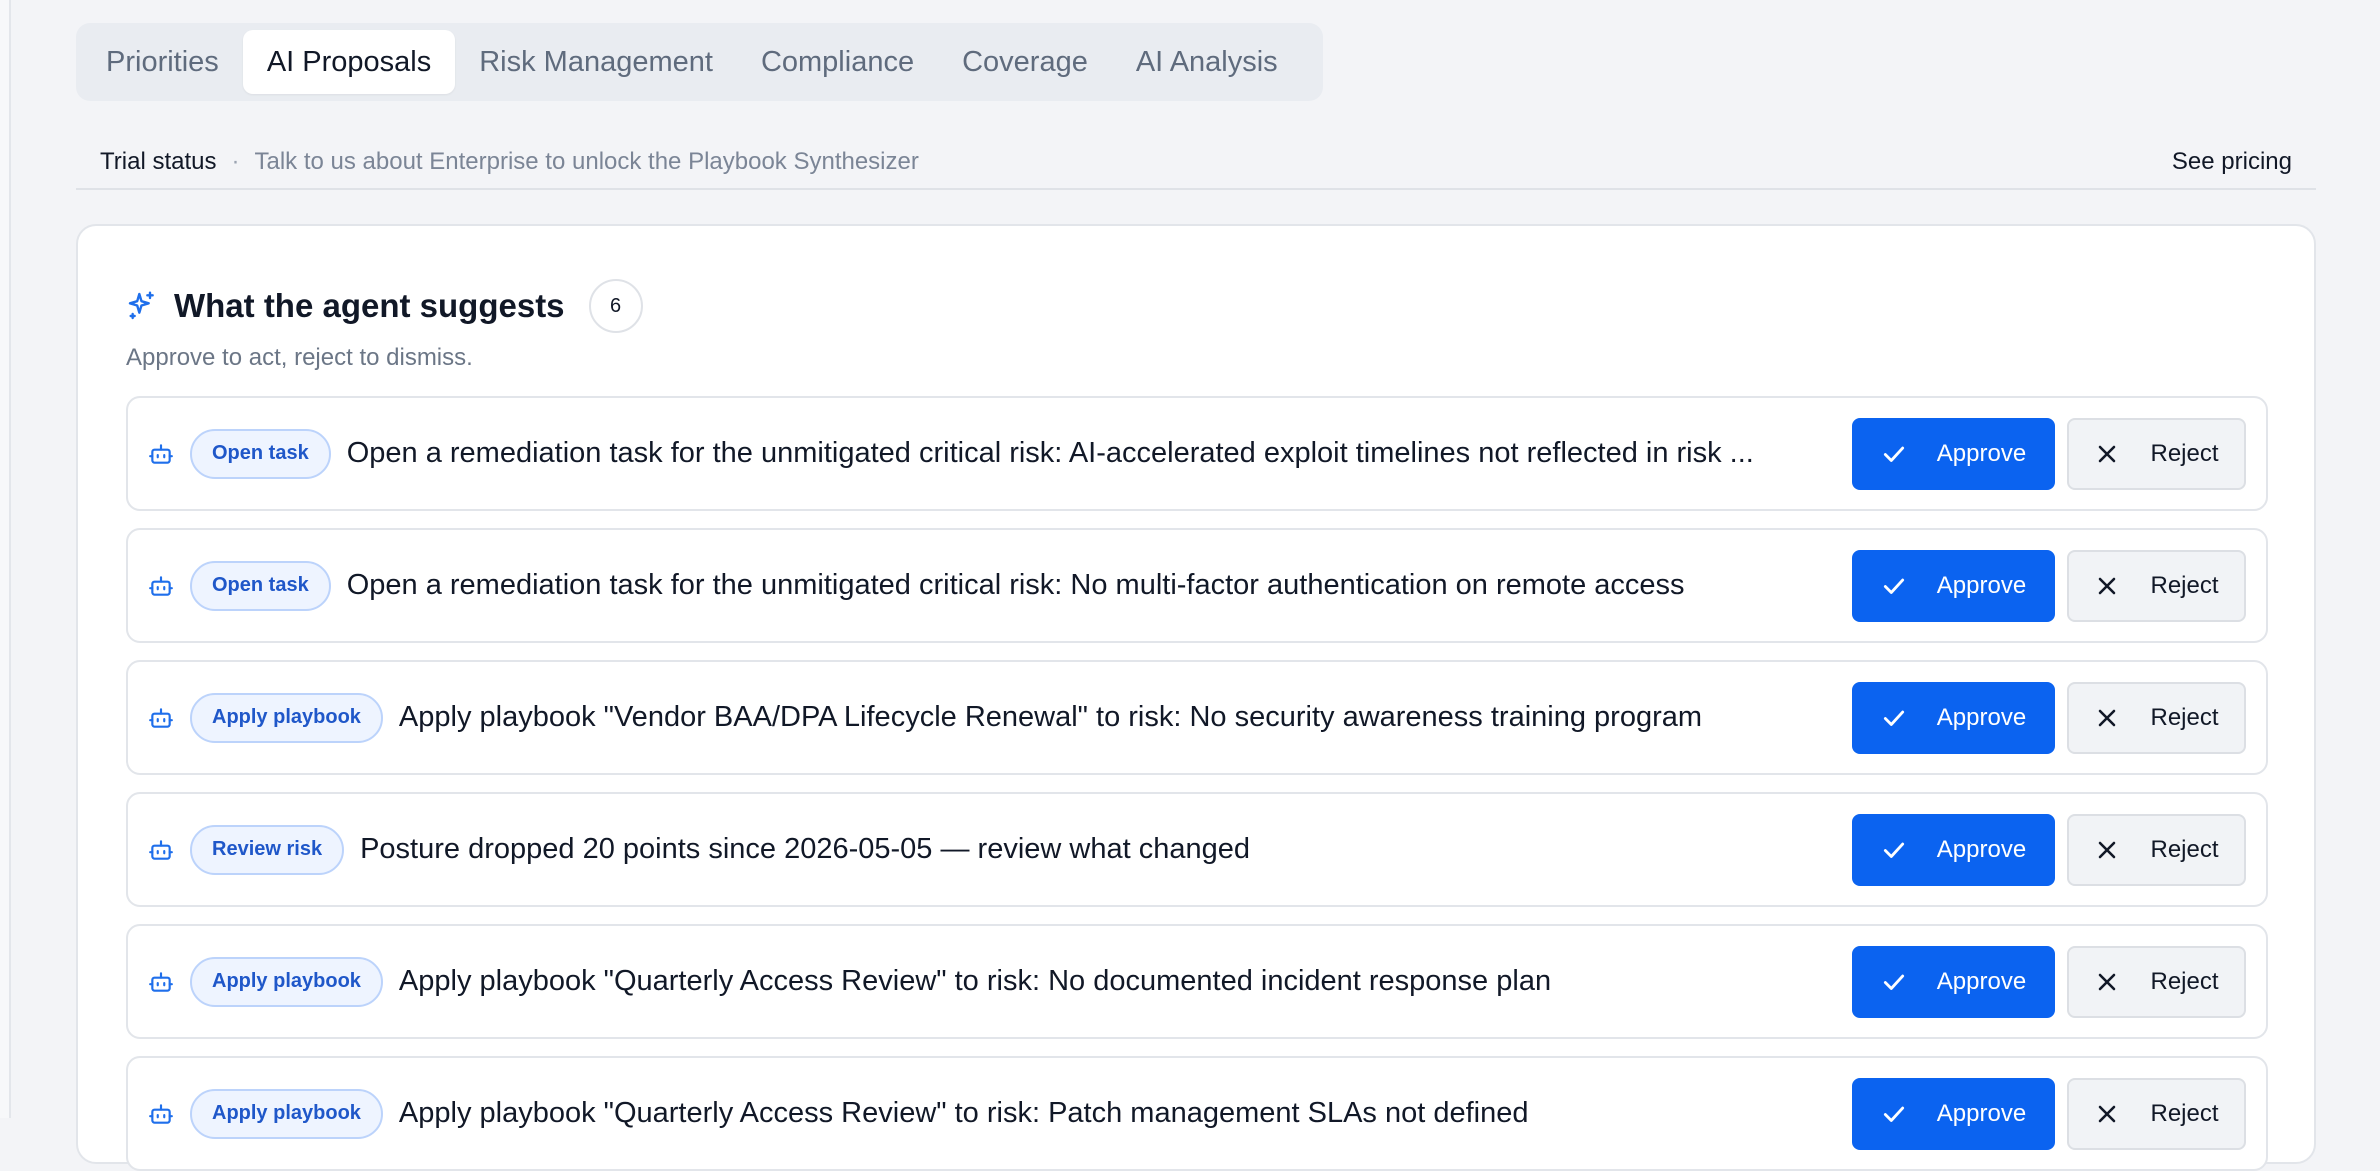 The image size is (2380, 1171). I want to click on suggestions-header: What the agent suggests 6, so click(384, 306).